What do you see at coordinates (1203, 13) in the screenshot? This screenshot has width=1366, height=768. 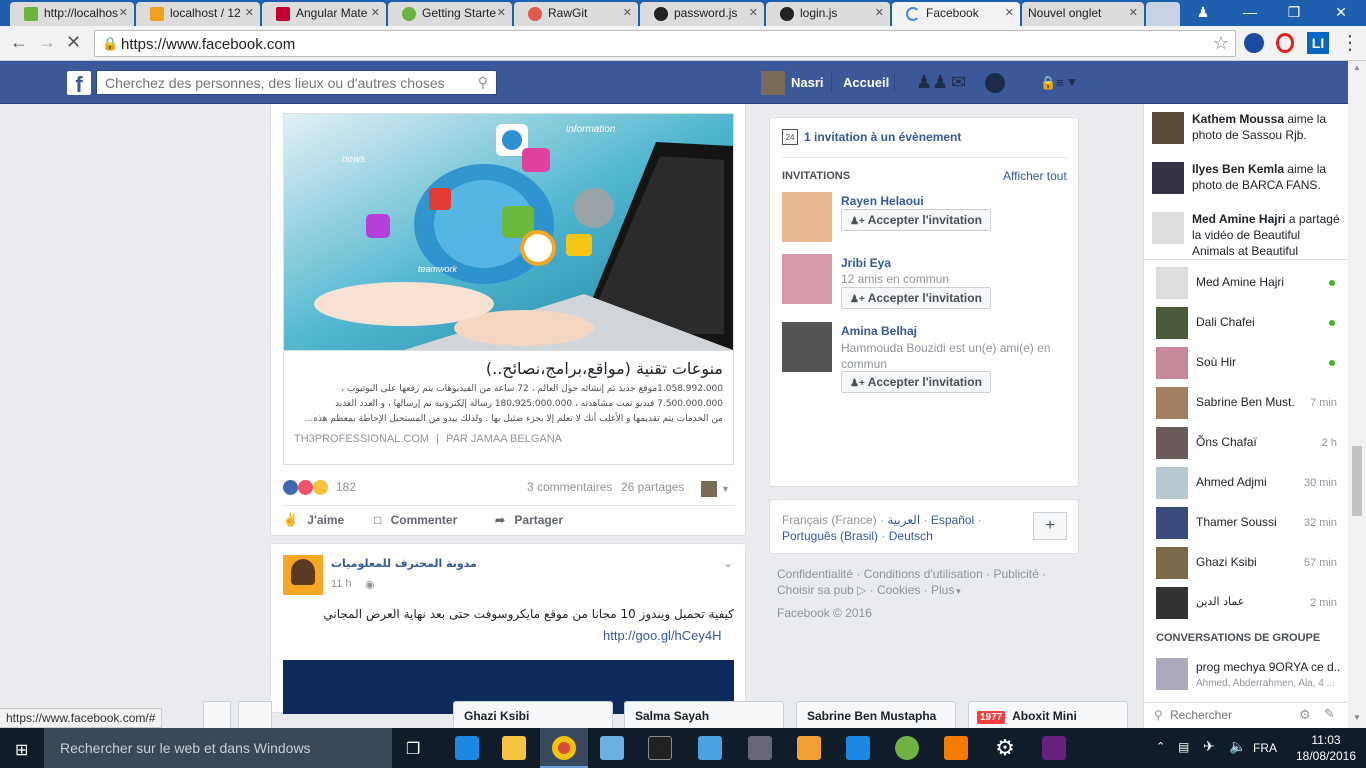 I see `user-icon: ♟` at bounding box center [1203, 13].